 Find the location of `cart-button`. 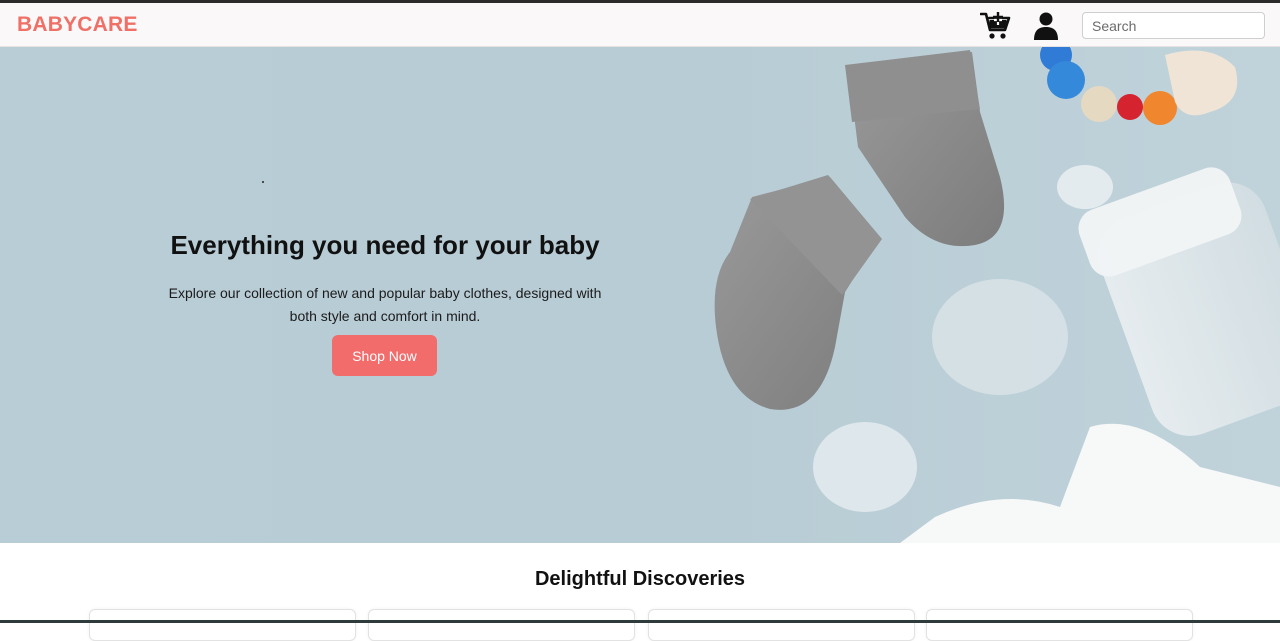

cart-button is located at coordinates (995, 26).